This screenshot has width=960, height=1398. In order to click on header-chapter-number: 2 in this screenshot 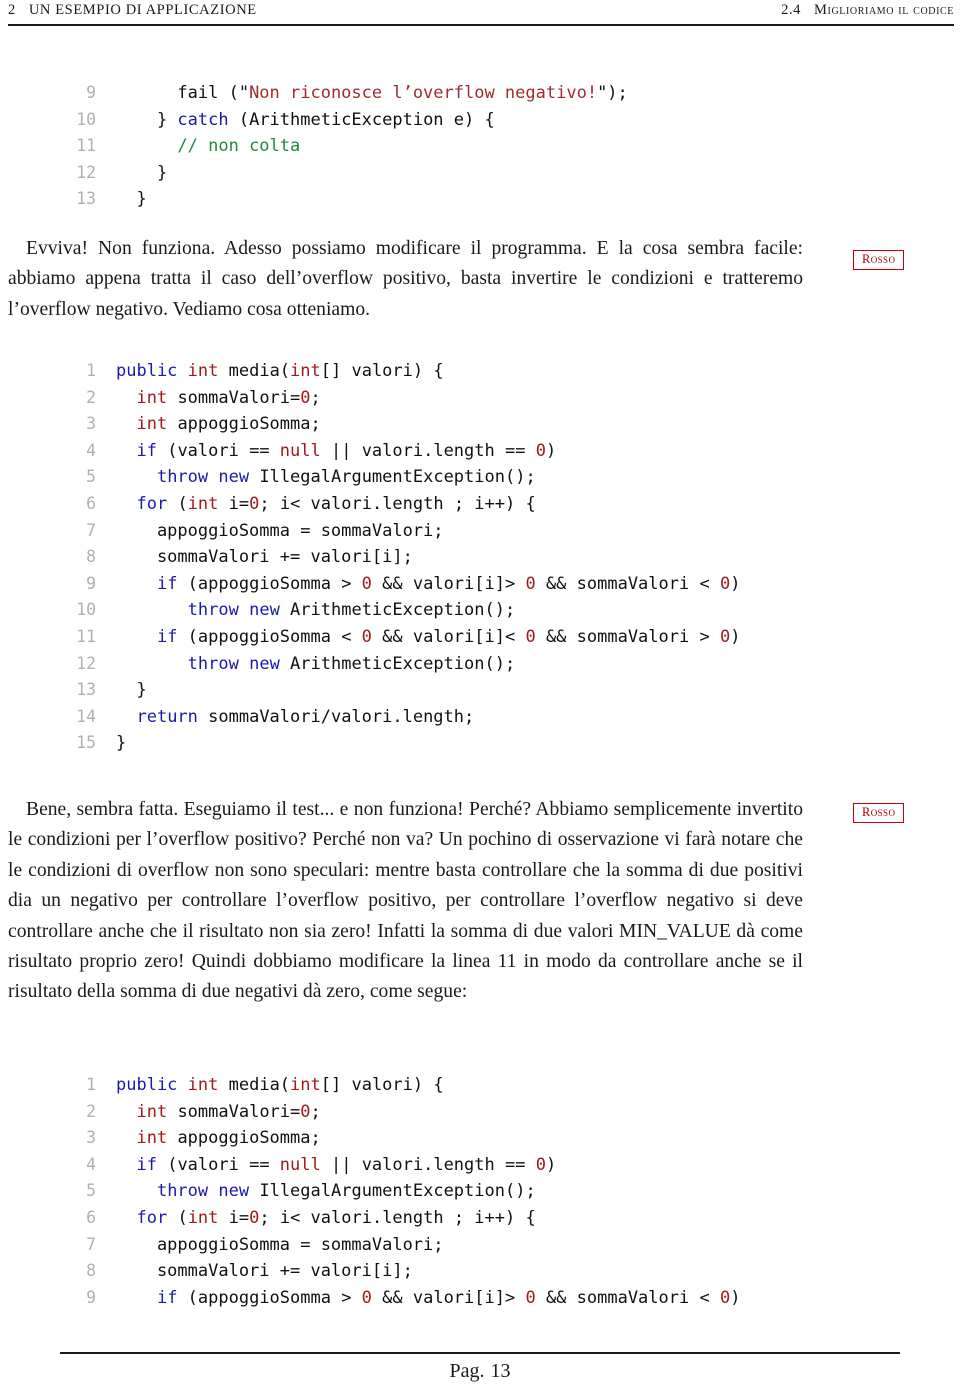, I will do `click(12, 10)`.